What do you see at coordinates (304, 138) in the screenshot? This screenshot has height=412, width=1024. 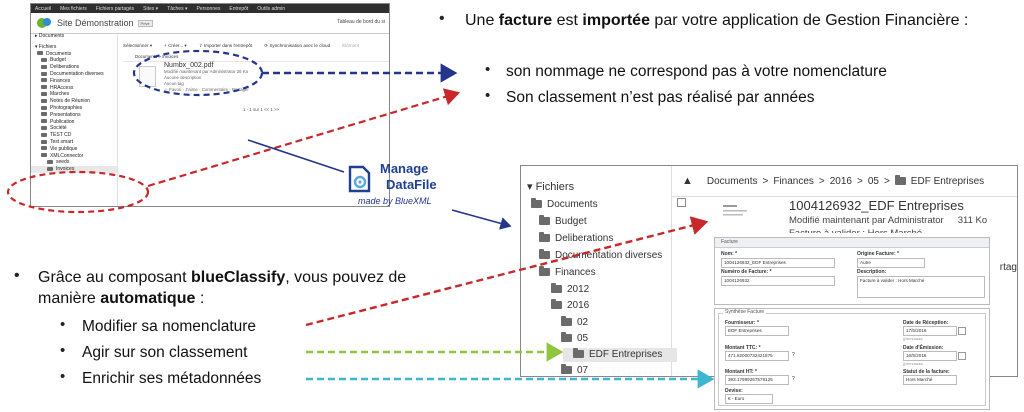 I see `classification-arrow` at bounding box center [304, 138].